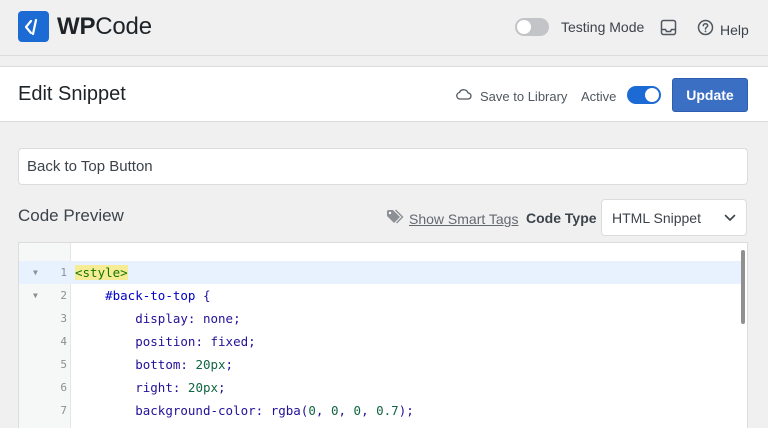 The height and width of the screenshot is (428, 768). What do you see at coordinates (381, 272) in the screenshot?
I see `code-line: ▼ 1 <style>` at bounding box center [381, 272].